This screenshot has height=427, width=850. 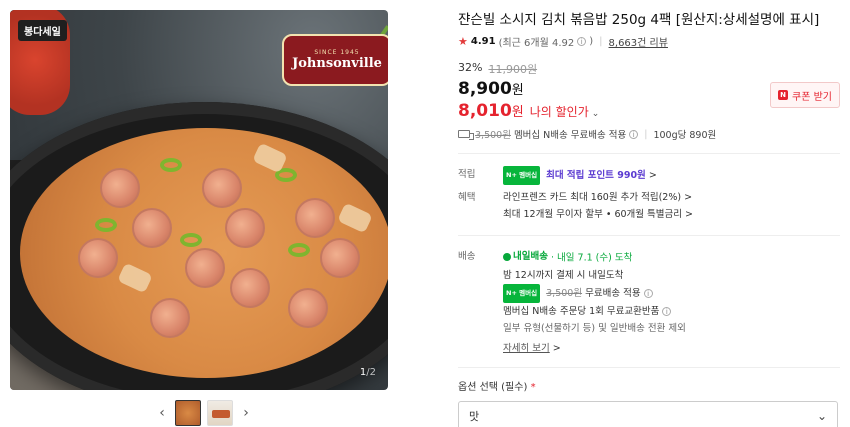 What do you see at coordinates (513, 69) in the screenshot?
I see `original-price: 11,900원` at bounding box center [513, 69].